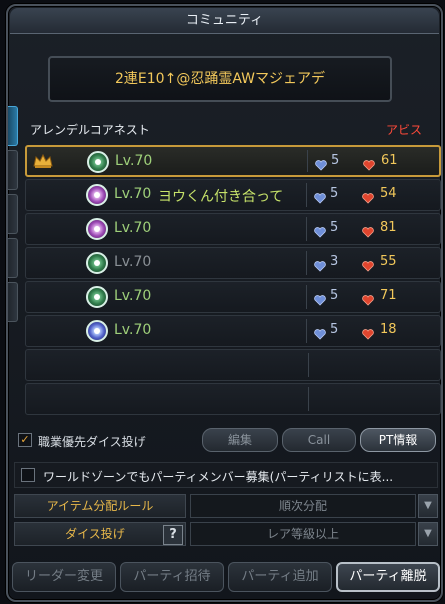  I want to click on help-icon: ?, so click(173, 535).